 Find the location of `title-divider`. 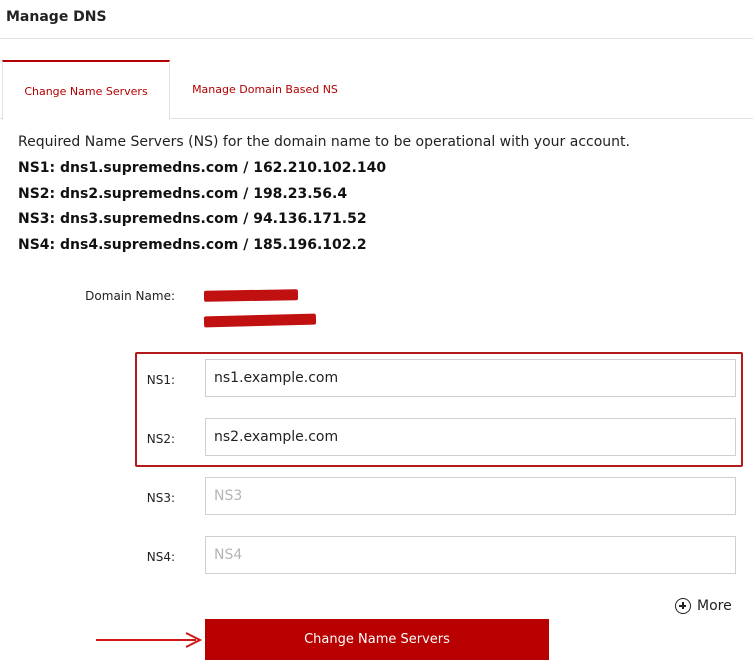

title-divider is located at coordinates (376, 38).